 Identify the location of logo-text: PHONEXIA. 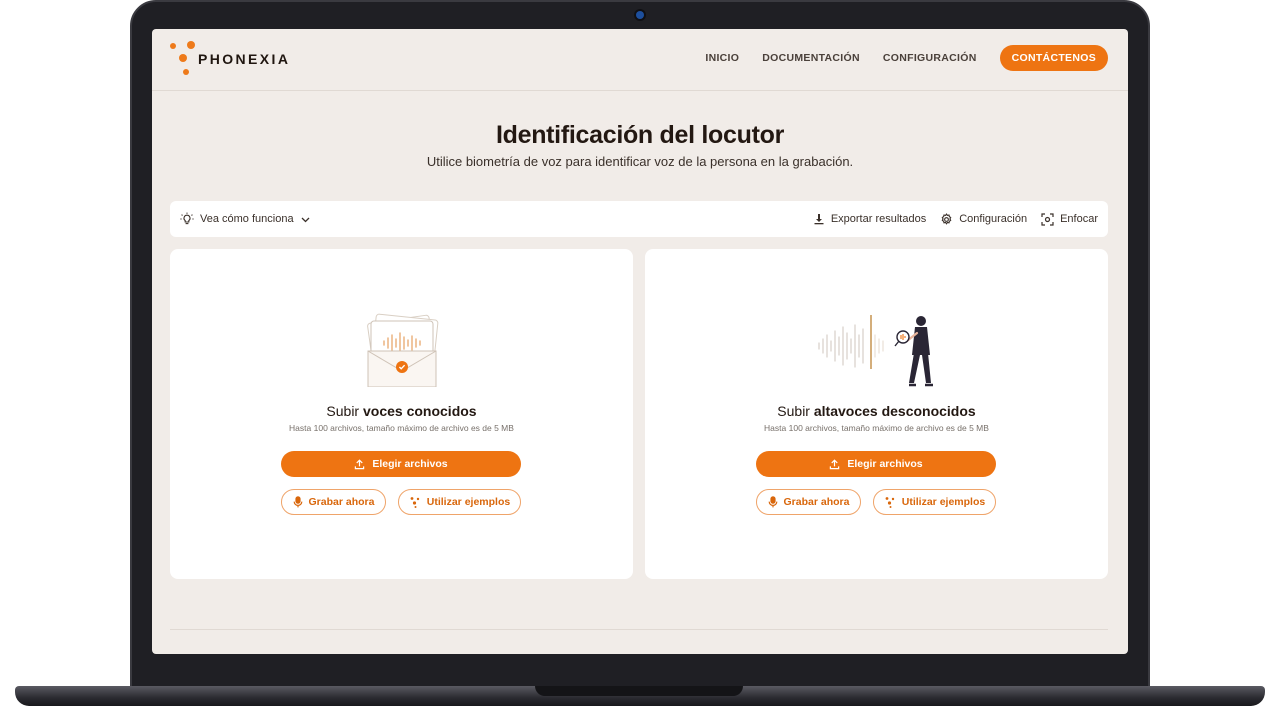
(244, 59).